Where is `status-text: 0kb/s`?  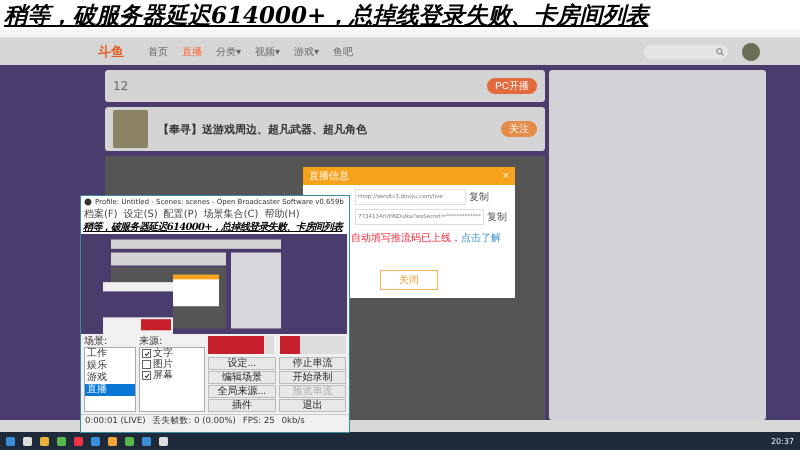
status-text: 0kb/s is located at coordinates (293, 421).